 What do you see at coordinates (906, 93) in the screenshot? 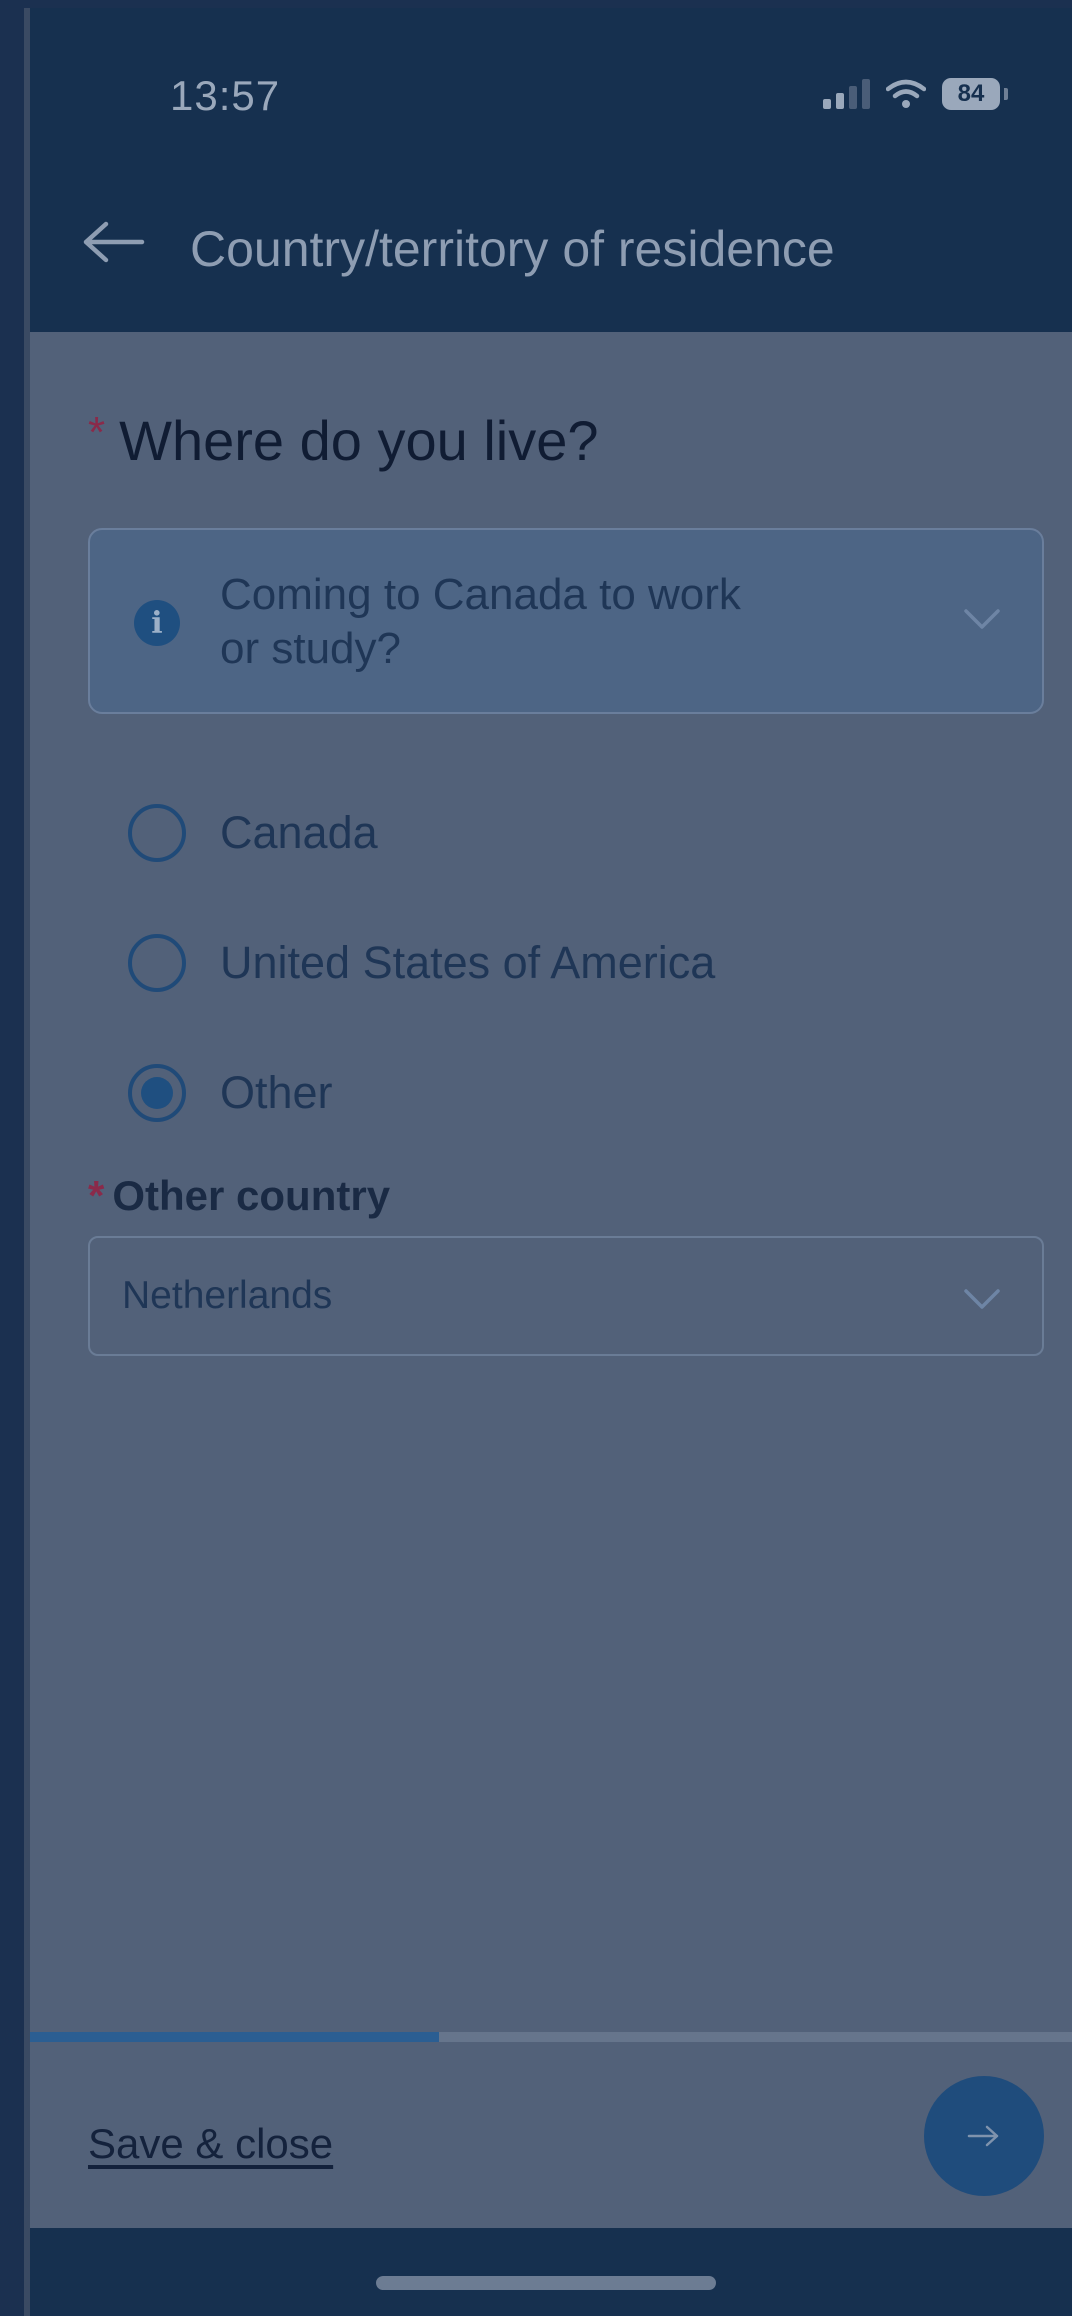
I see `wifi-icon` at bounding box center [906, 93].